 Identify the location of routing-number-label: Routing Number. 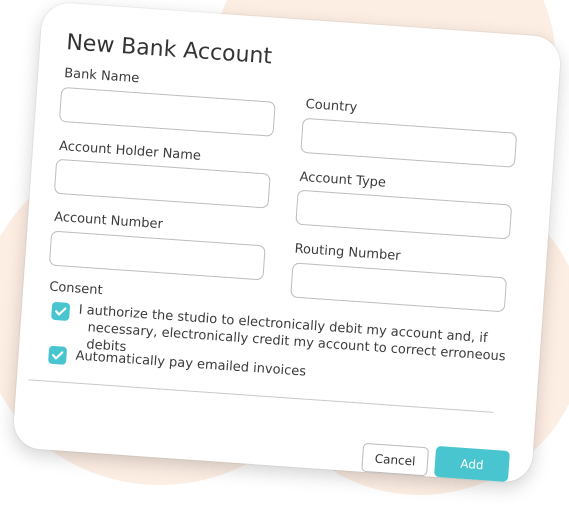
(348, 252).